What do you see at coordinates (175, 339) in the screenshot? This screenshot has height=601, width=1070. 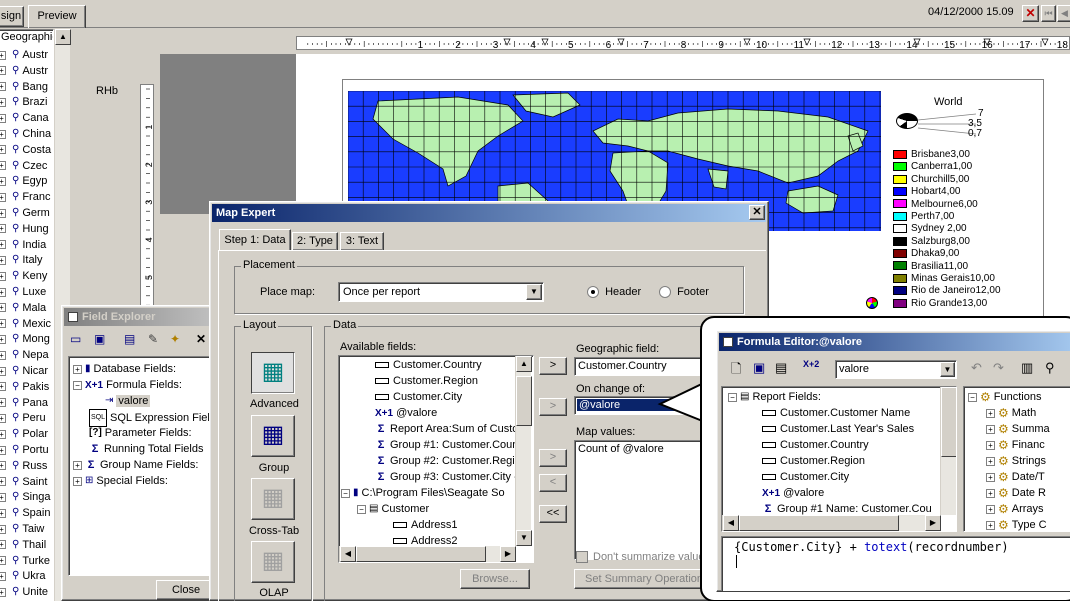 I see `rename-field-icon: ✦` at bounding box center [175, 339].